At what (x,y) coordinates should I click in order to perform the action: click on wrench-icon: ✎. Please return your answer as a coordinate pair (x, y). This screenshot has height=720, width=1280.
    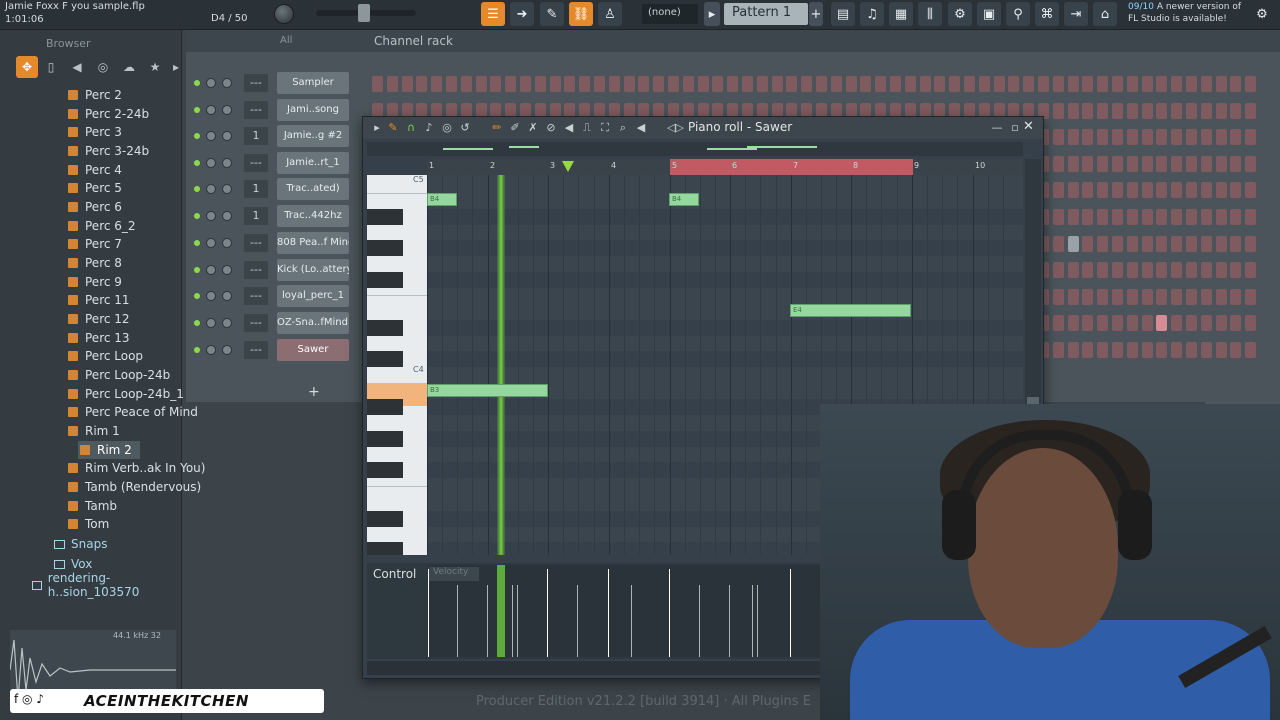
    Looking at the image, I should click on (393, 128).